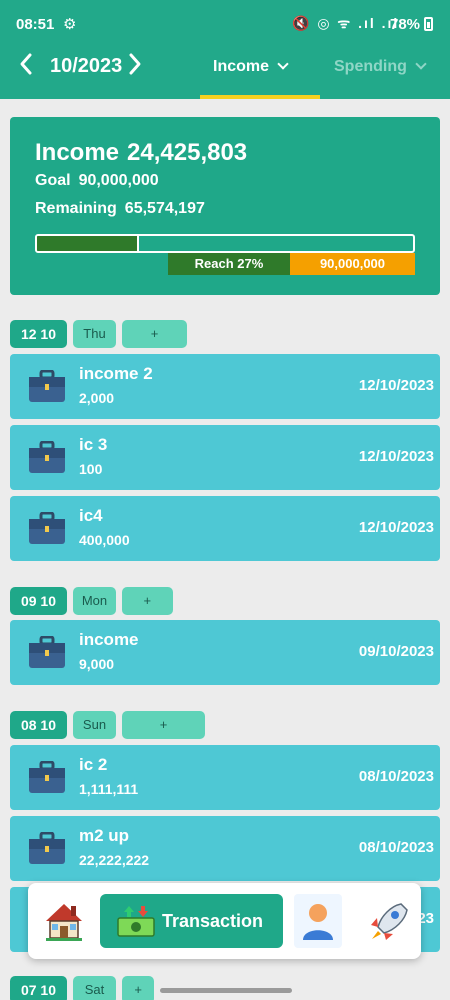 The width and height of the screenshot is (450, 1000). I want to click on next-month-button, so click(135, 67).